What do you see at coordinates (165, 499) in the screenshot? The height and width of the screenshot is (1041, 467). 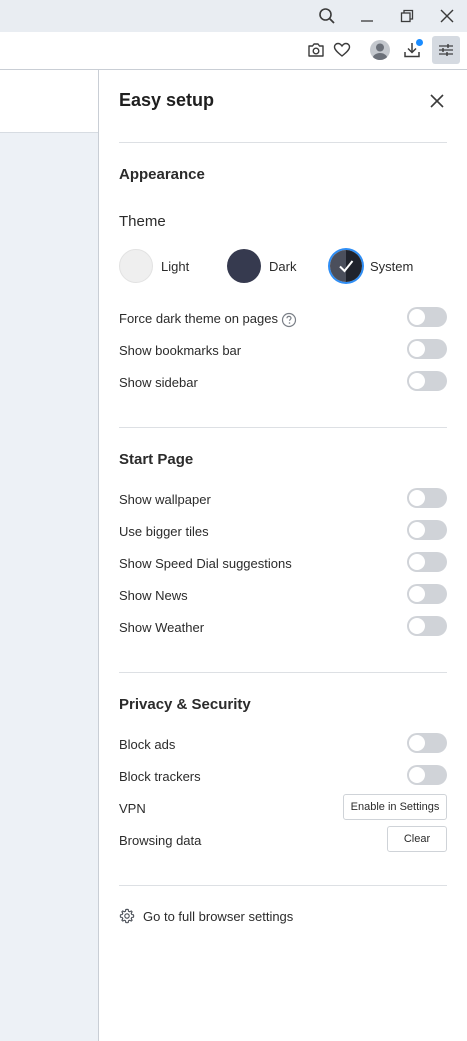 I see `wallpaper-label: Show wallpaper` at bounding box center [165, 499].